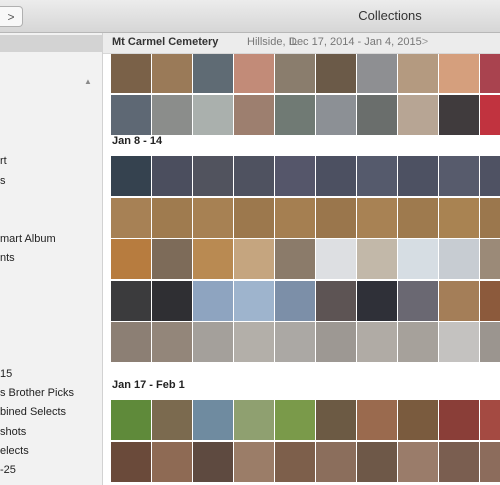 Image resolution: width=500 pixels, height=485 pixels. What do you see at coordinates (11, 16) in the screenshot?
I see `forward-button: >` at bounding box center [11, 16].